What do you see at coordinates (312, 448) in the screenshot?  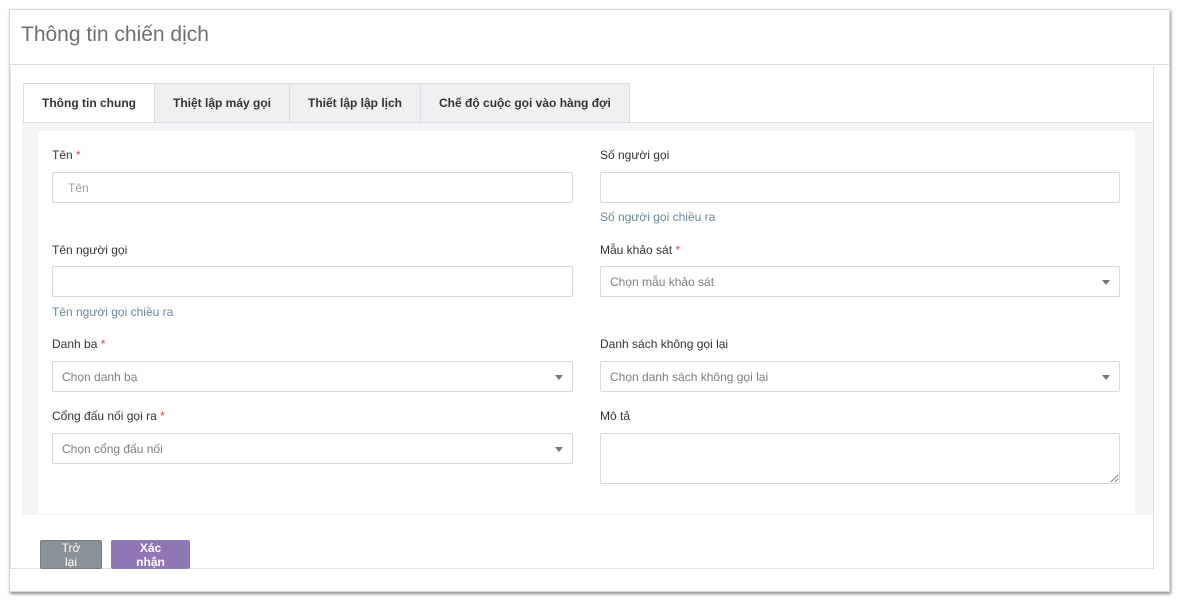 I see `gateway-select: Chọn cổng đấu nối` at bounding box center [312, 448].